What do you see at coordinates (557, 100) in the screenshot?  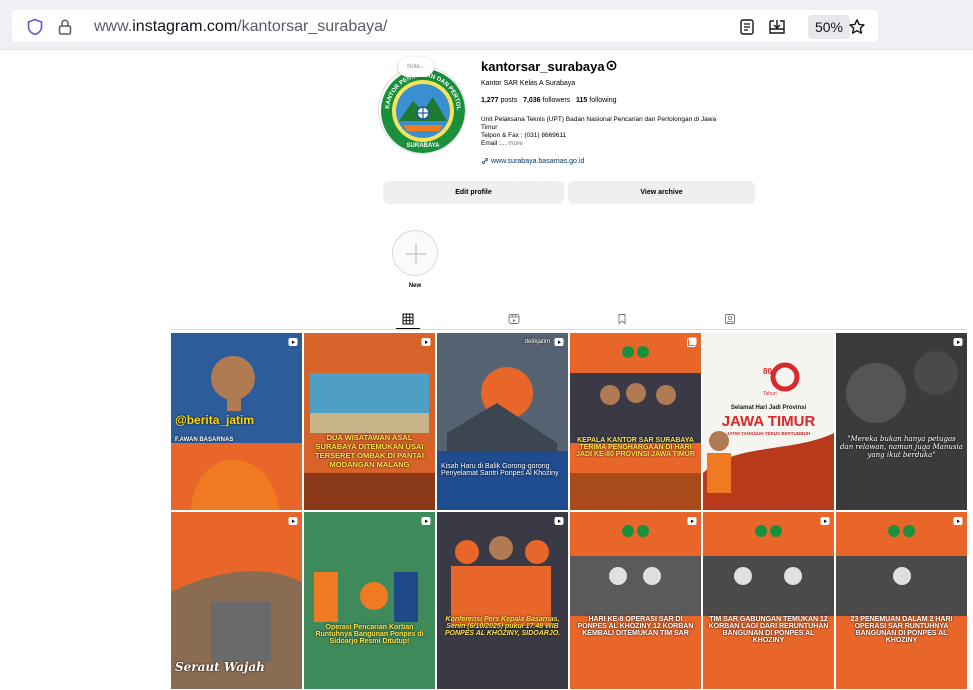 I see `followers-label: followers` at bounding box center [557, 100].